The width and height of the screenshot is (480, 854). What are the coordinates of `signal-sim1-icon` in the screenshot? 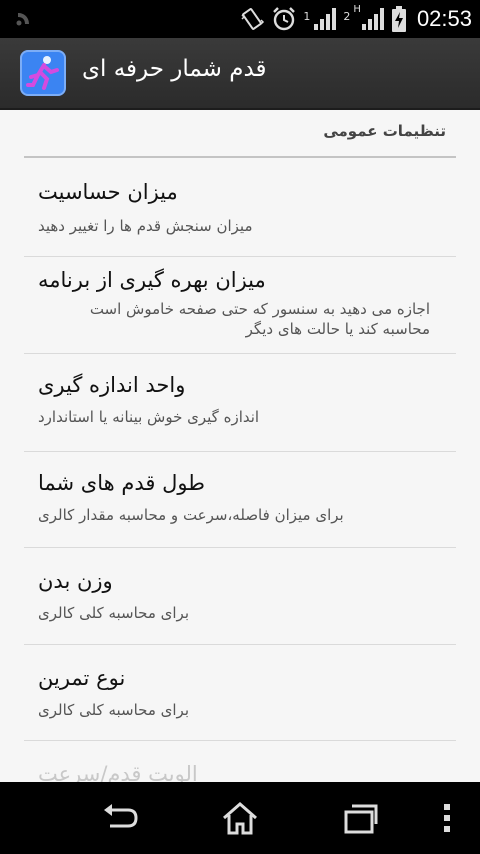 It's located at (325, 19).